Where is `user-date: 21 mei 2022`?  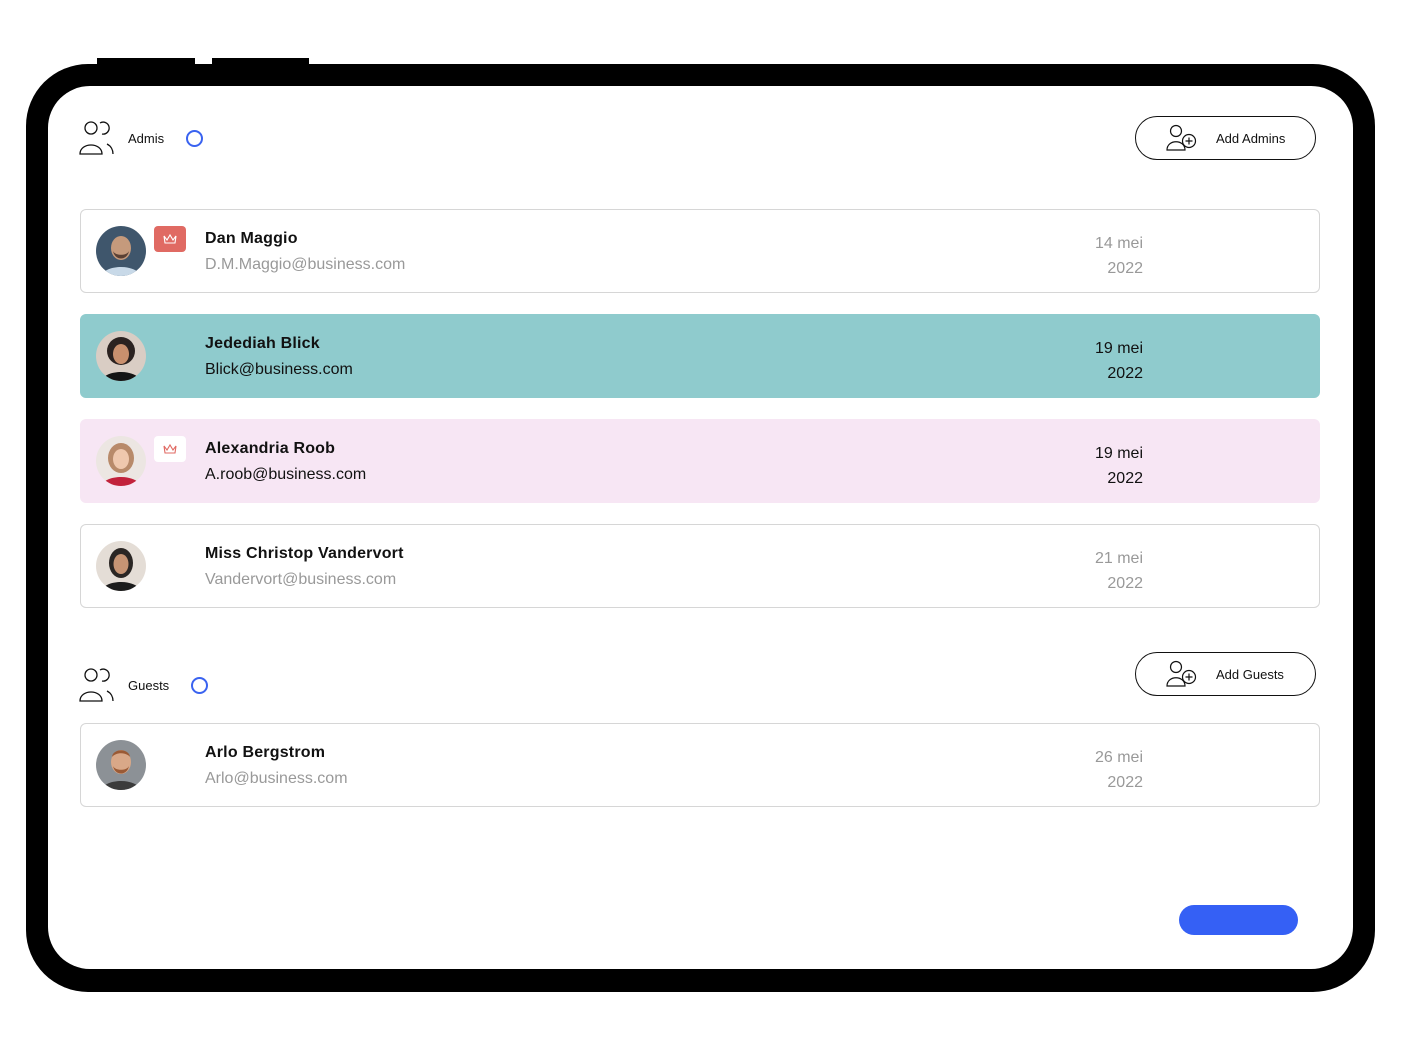
user-date: 21 mei 2022 is located at coordinates (1102, 571).